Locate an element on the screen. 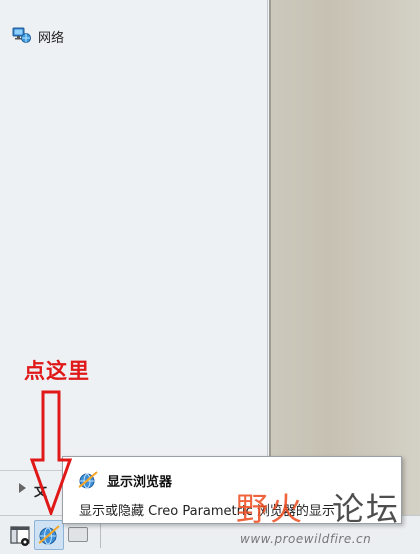 This screenshot has height=554, width=420. network-icon is located at coordinates (22, 36).